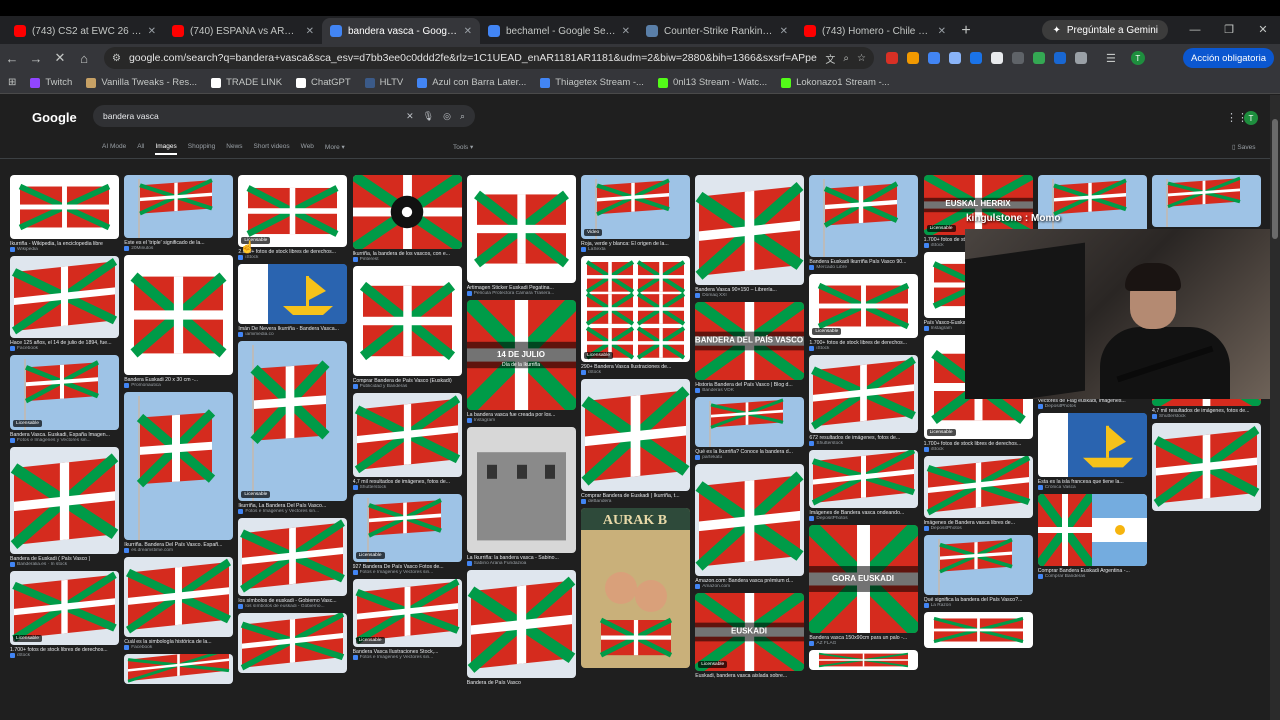 The width and height of the screenshot is (1280, 720). Describe the element at coordinates (864, 579) in the screenshot. I see `result-thumbnail: GORA EUSKADI` at that location.